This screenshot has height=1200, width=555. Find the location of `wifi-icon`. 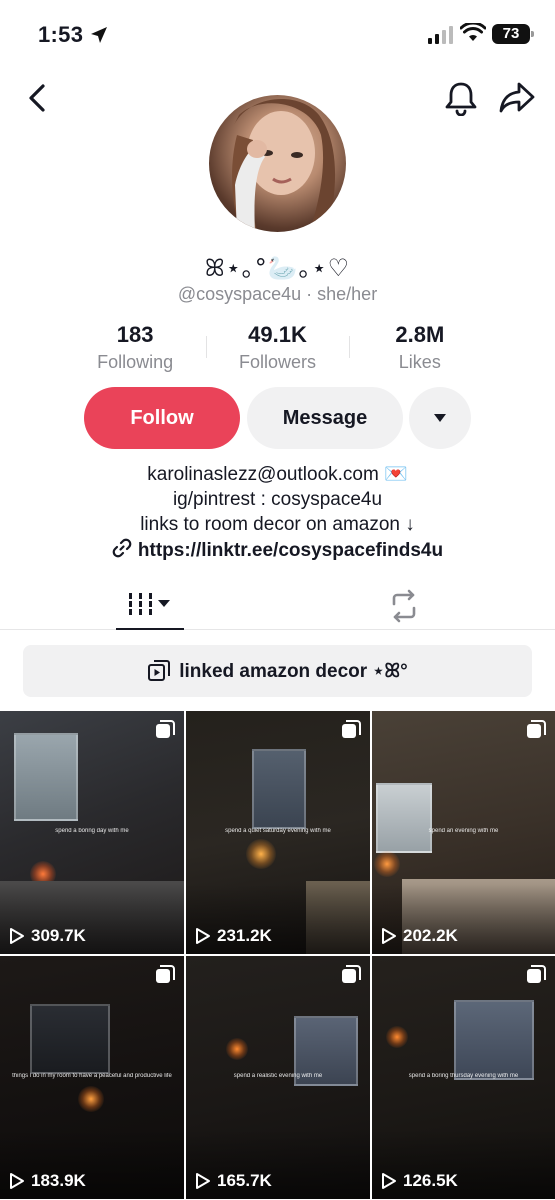

wifi-icon is located at coordinates (473, 32).